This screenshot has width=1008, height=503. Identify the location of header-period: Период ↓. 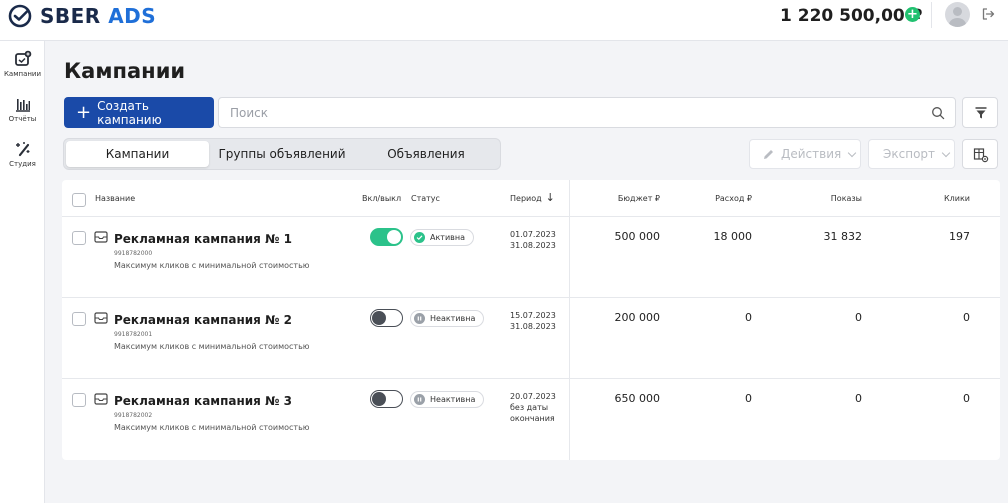
(532, 197).